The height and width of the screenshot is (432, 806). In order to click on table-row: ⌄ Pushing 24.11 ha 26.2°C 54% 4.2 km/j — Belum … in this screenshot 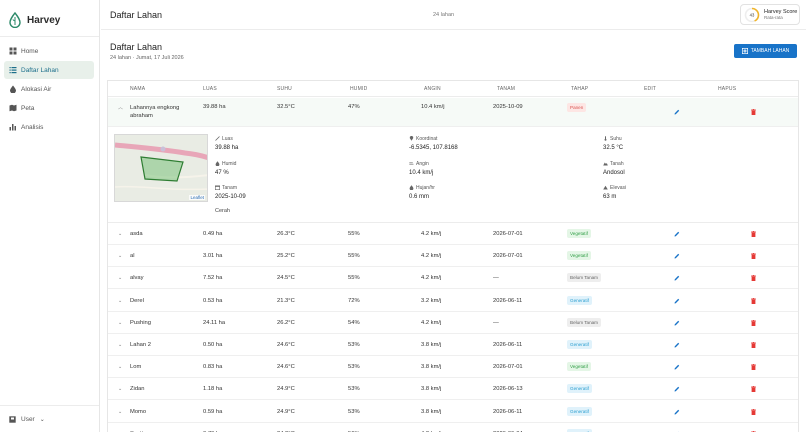, I will do `click(453, 323)`.